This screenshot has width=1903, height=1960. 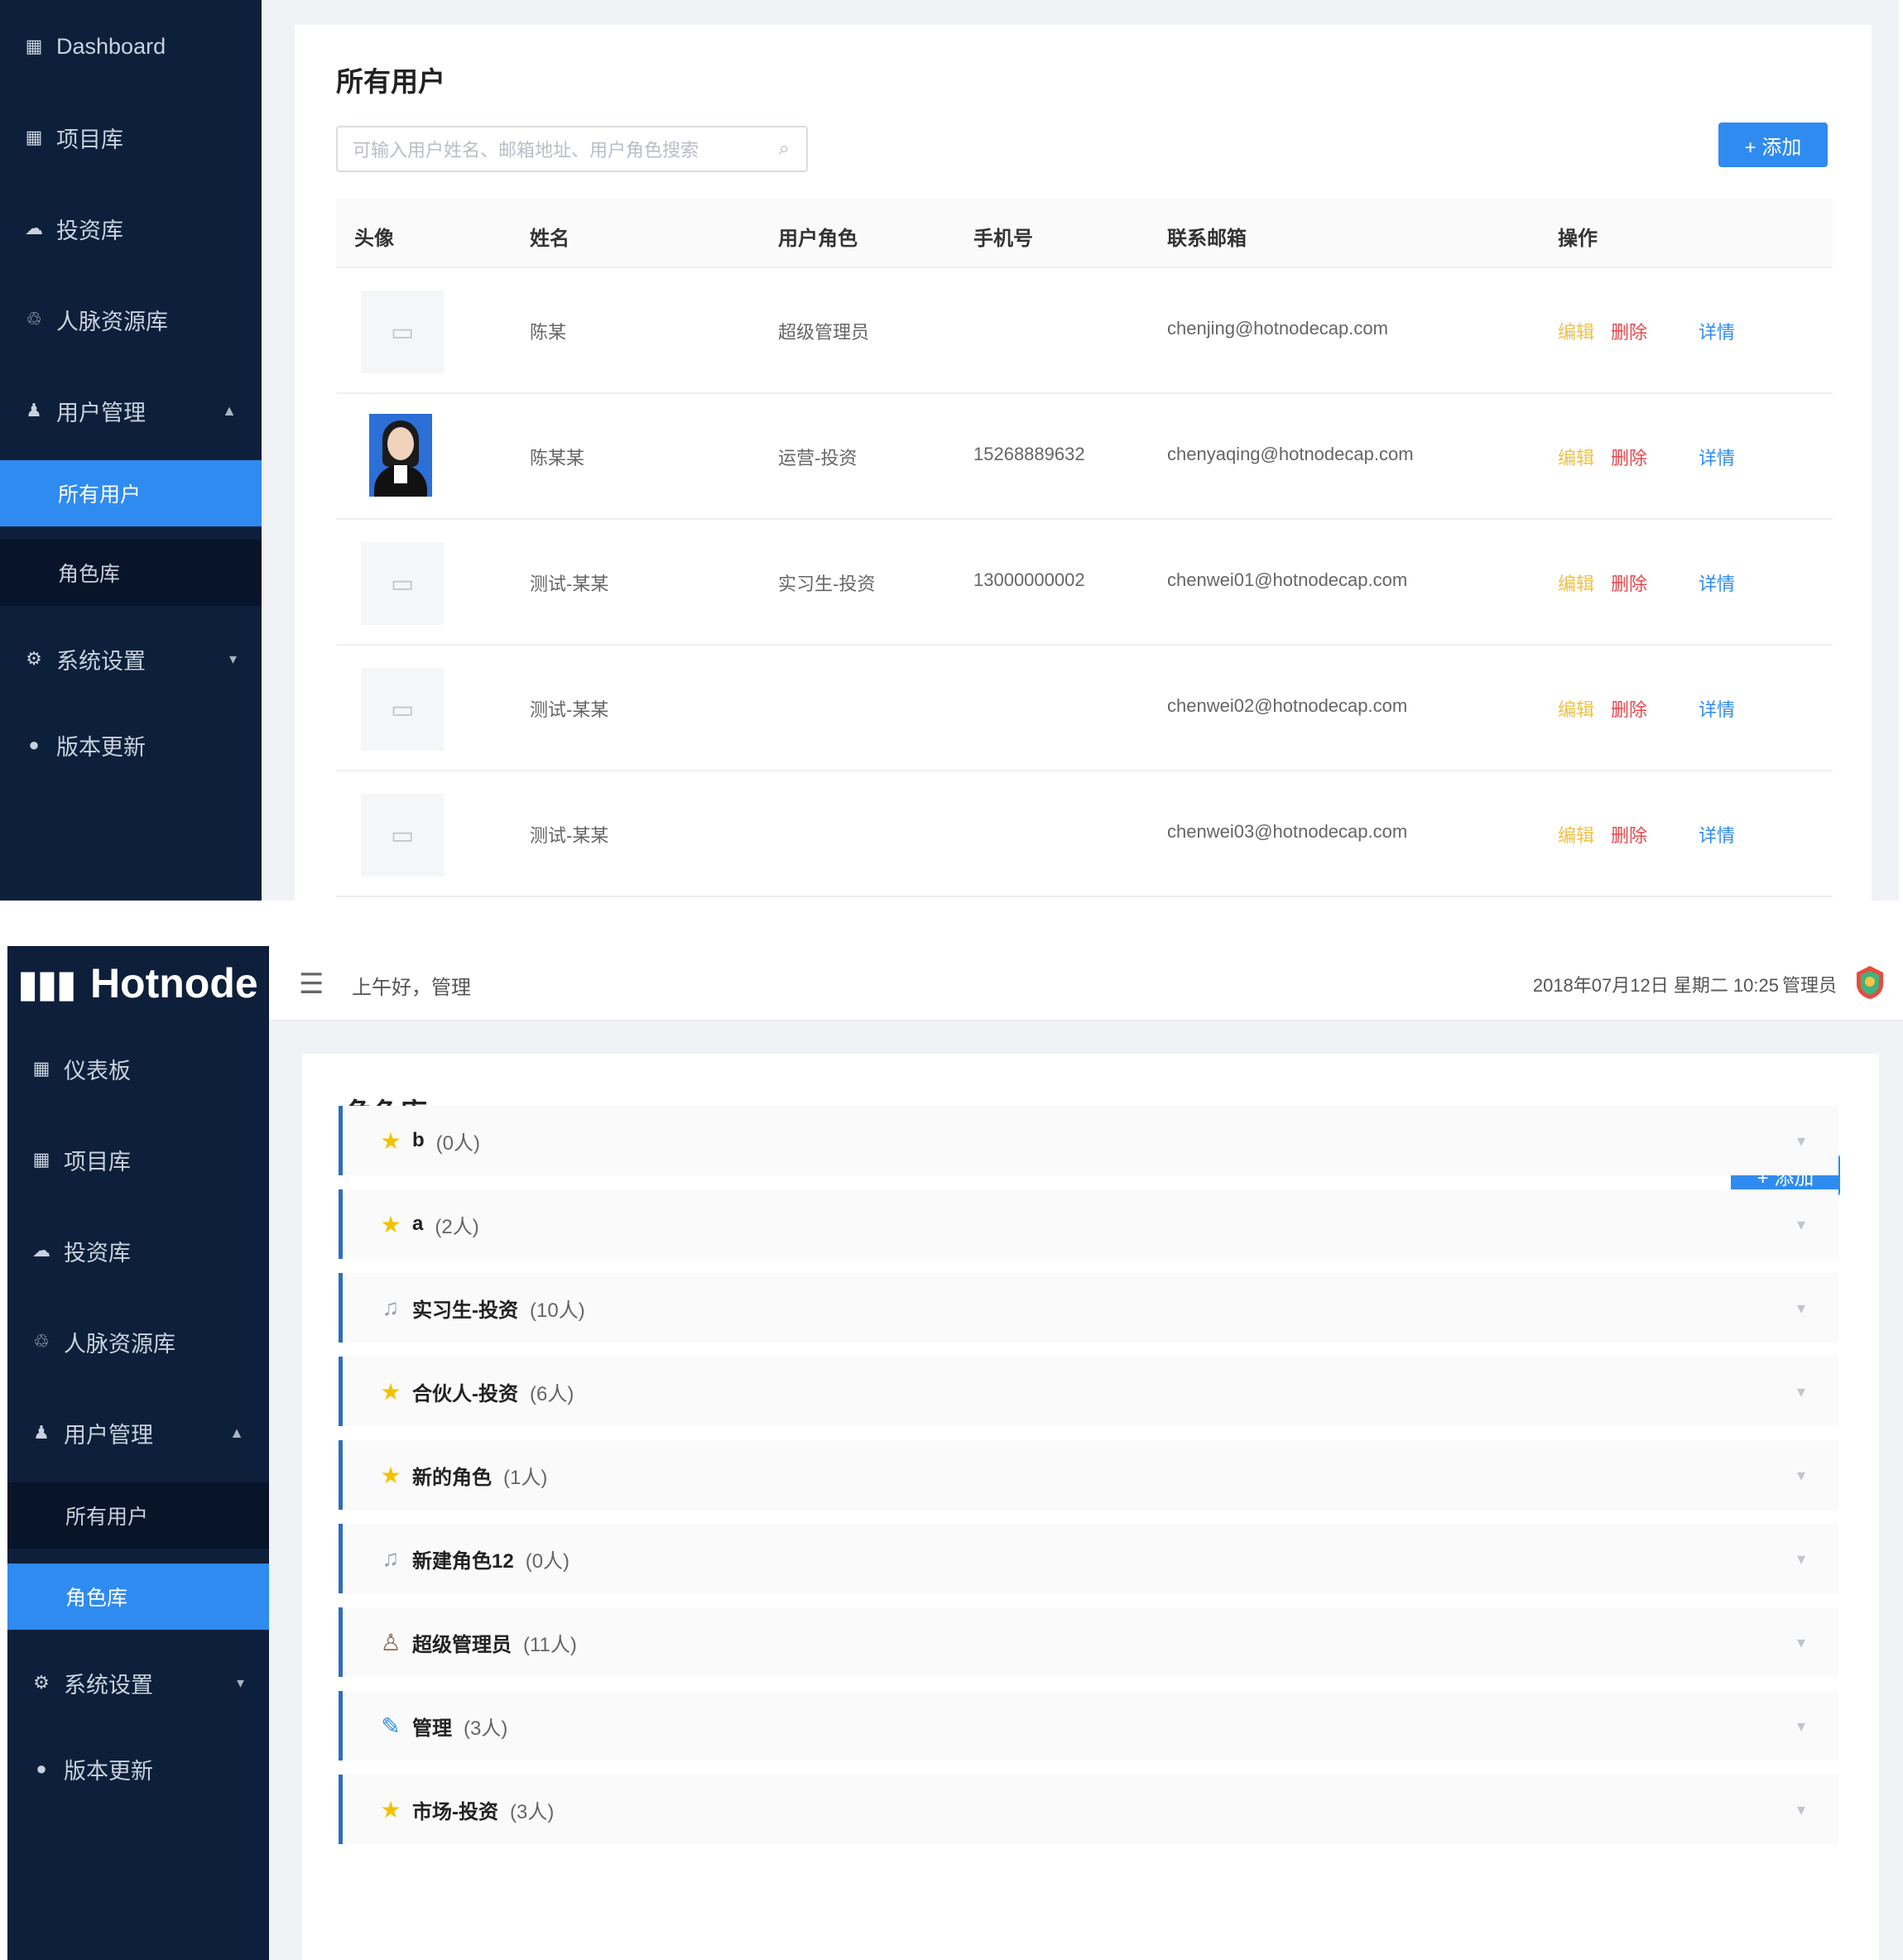 What do you see at coordinates (458, 1143) in the screenshot?
I see `role-count: (0人)` at bounding box center [458, 1143].